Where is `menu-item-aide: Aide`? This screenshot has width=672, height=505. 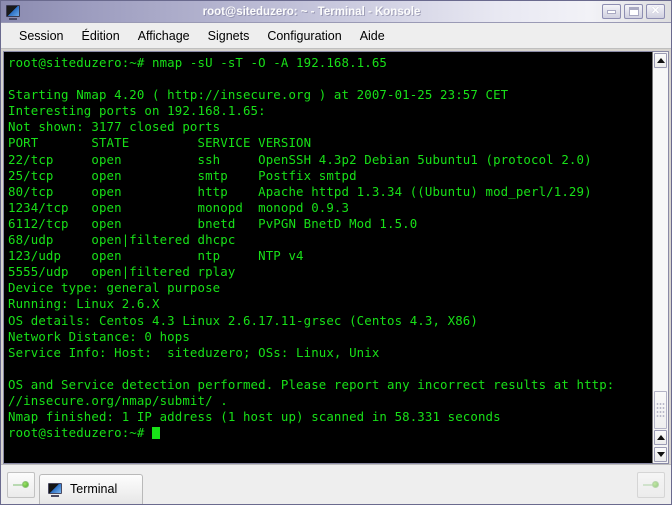 menu-item-aide: Aide is located at coordinates (372, 36).